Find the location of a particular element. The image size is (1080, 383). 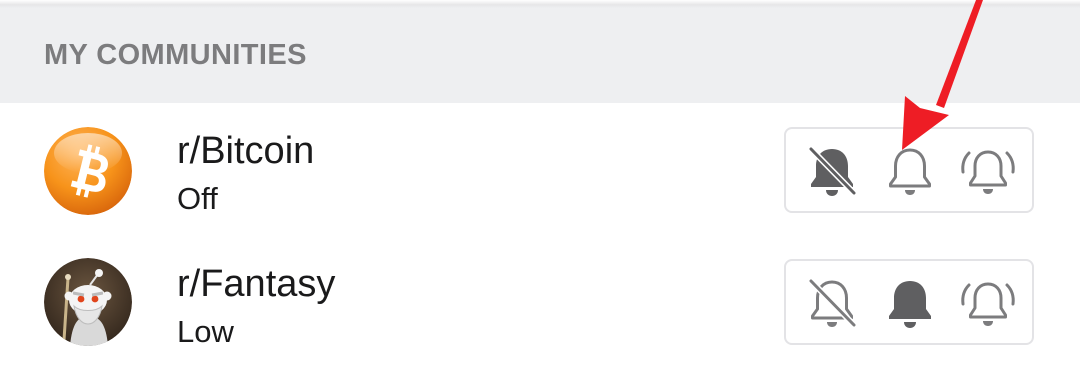

bell-off-outline-icon is located at coordinates (832, 303).